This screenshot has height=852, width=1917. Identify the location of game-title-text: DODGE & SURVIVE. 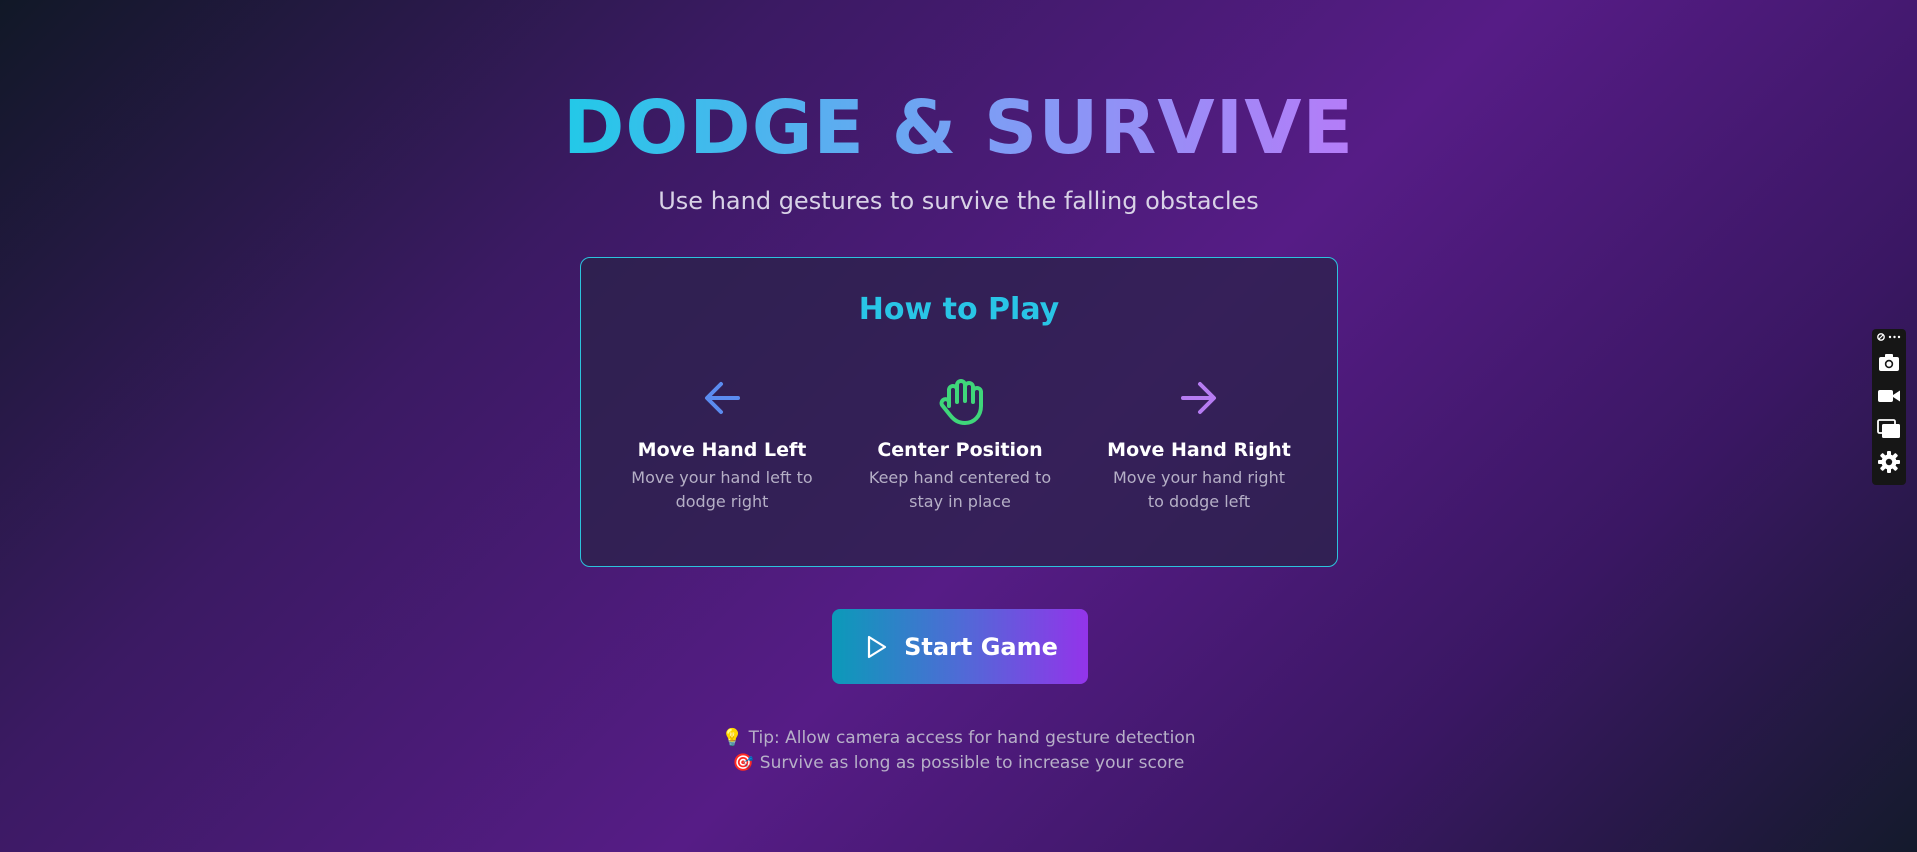
(958, 128).